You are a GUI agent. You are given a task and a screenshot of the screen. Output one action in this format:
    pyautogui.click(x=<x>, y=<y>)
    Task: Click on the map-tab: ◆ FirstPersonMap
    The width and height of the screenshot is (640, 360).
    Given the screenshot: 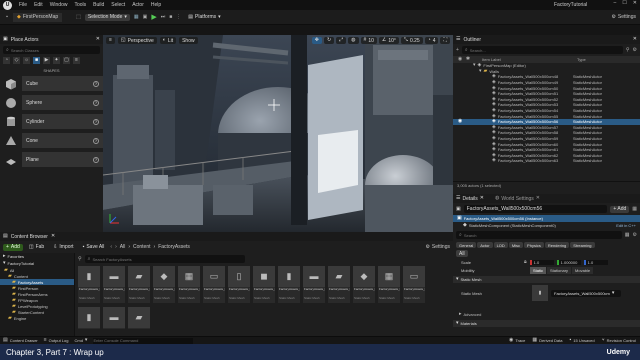 What is the action you would take?
    pyautogui.click(x=38, y=17)
    